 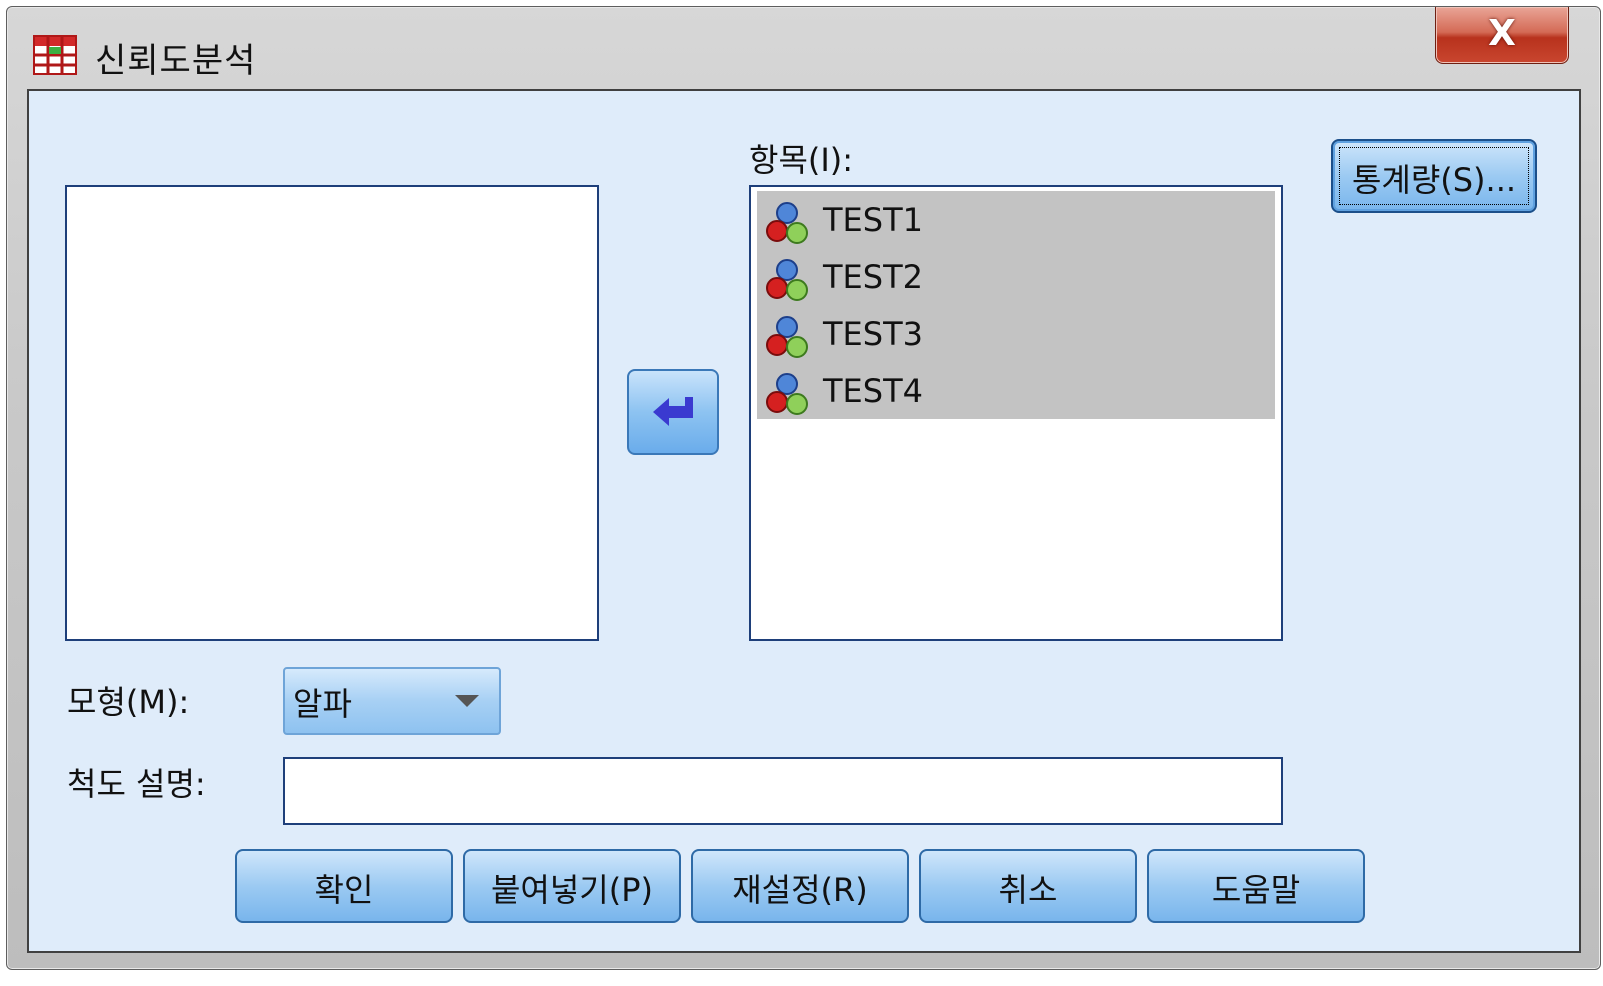 What do you see at coordinates (873, 277) in the screenshot?
I see `item-label: TEST2` at bounding box center [873, 277].